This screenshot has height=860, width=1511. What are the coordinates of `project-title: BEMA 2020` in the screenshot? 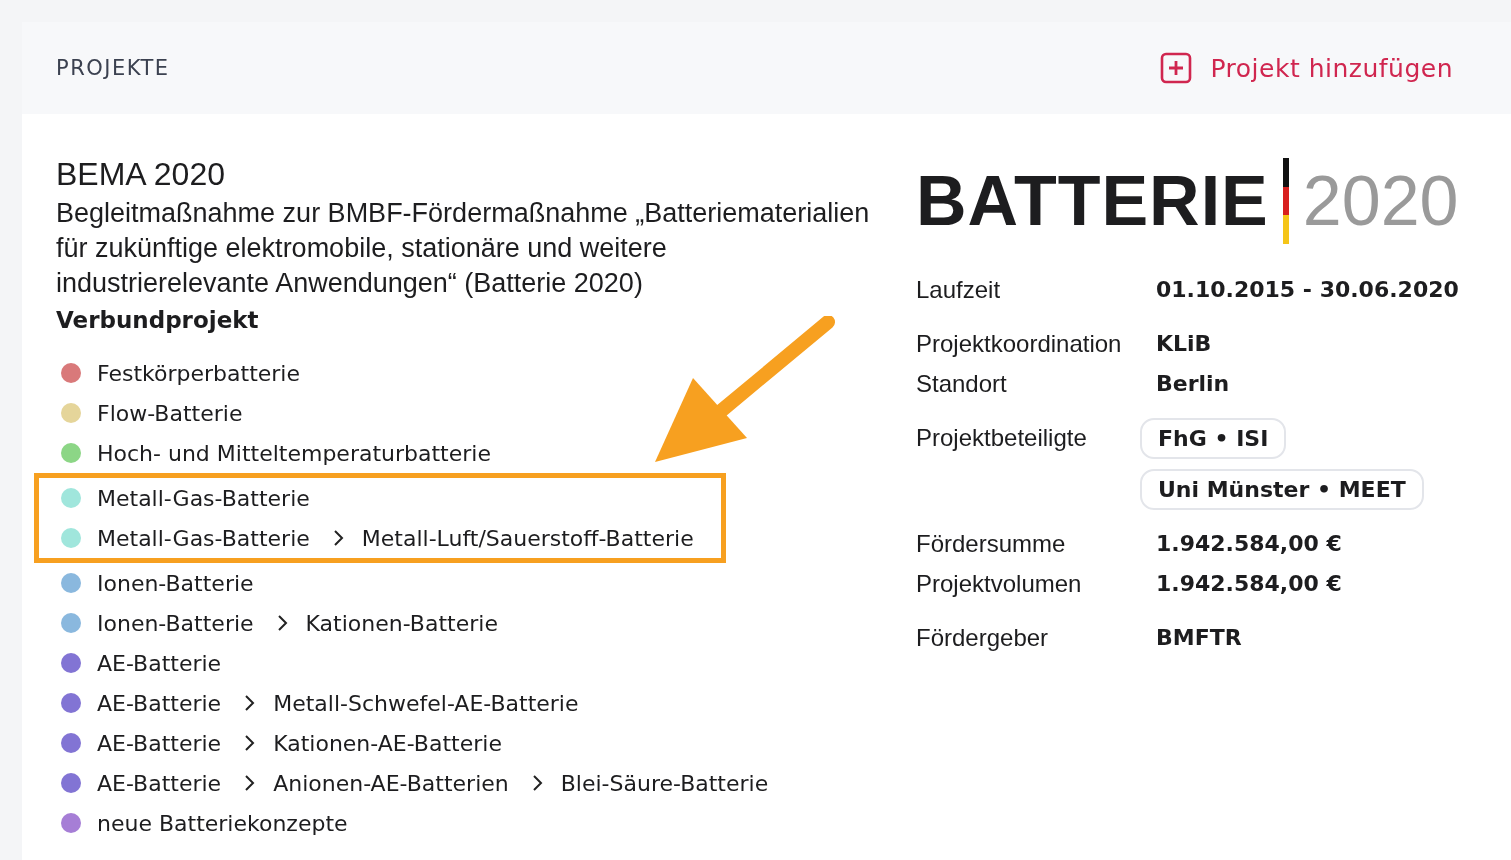 It's located at (141, 174).